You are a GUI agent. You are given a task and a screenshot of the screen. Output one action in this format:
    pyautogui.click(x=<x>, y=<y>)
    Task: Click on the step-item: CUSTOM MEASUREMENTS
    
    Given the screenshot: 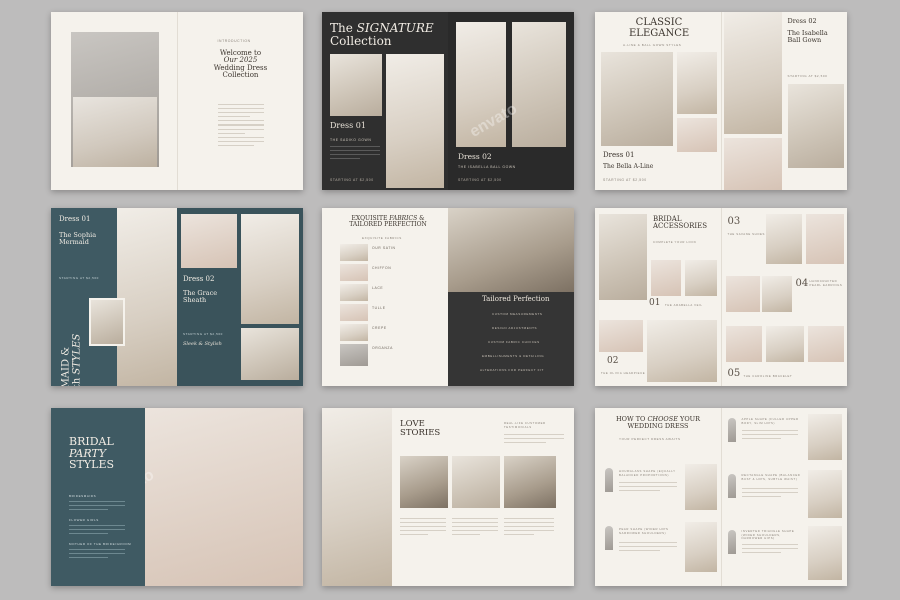 What is the action you would take?
    pyautogui.click(x=517, y=314)
    